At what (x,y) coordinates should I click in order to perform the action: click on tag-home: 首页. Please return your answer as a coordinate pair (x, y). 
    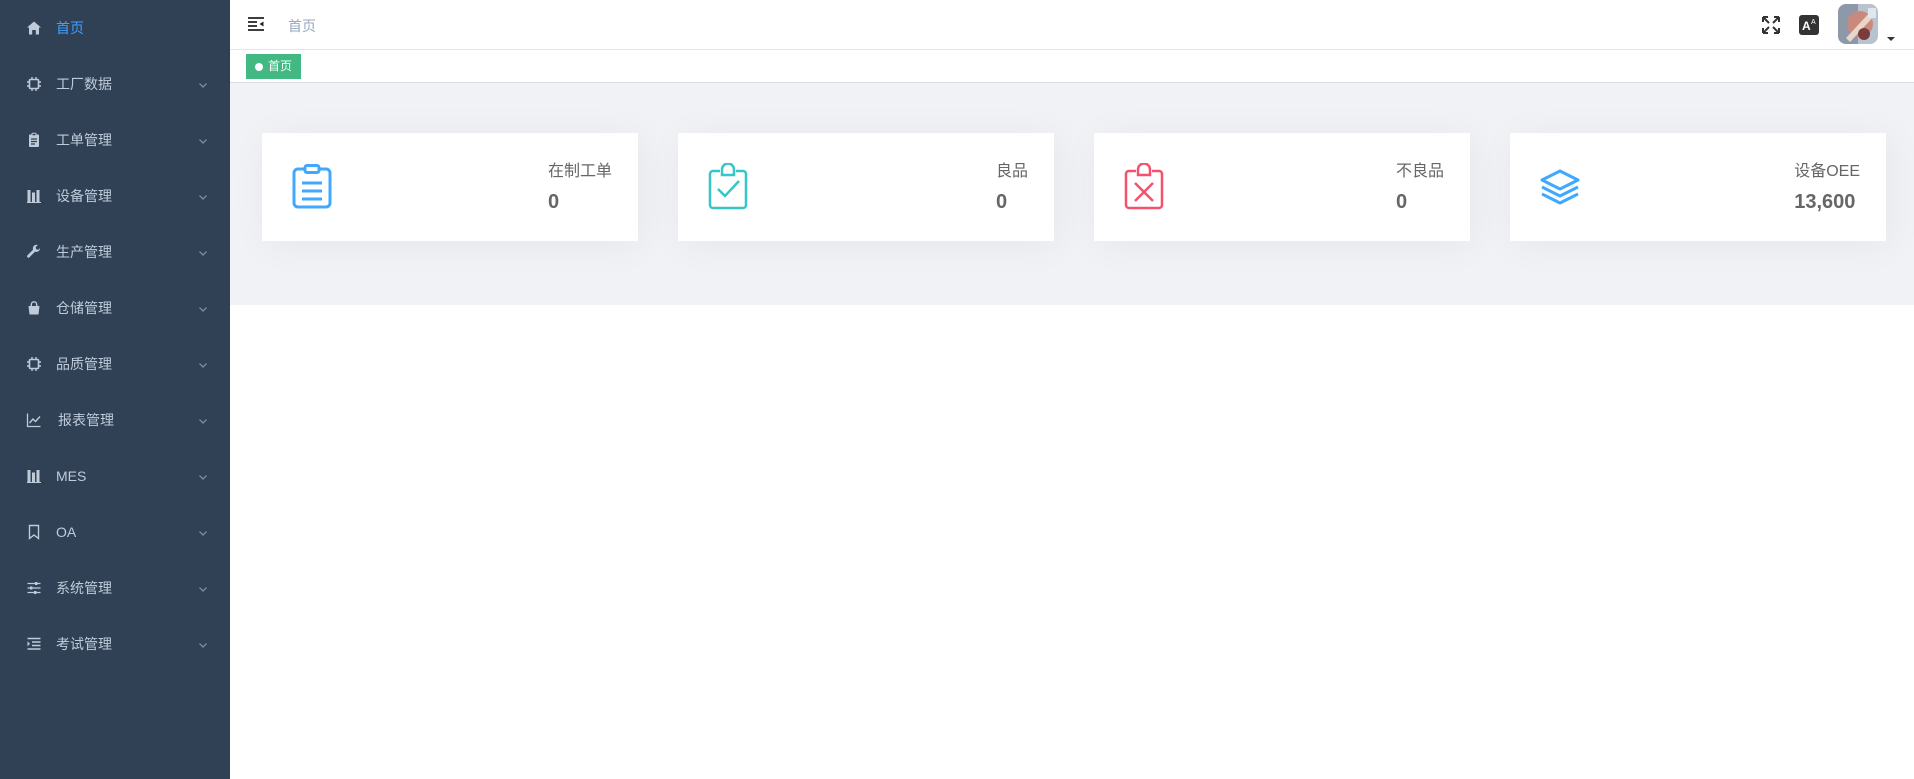
    Looking at the image, I should click on (274, 66).